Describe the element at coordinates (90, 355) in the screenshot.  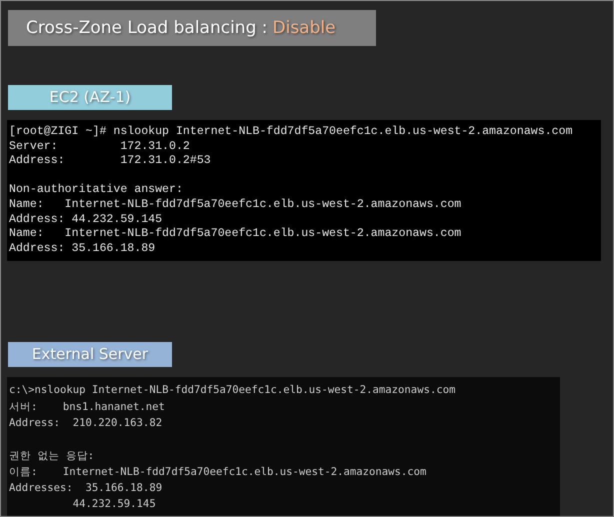
I see `section-label: External Server` at that location.